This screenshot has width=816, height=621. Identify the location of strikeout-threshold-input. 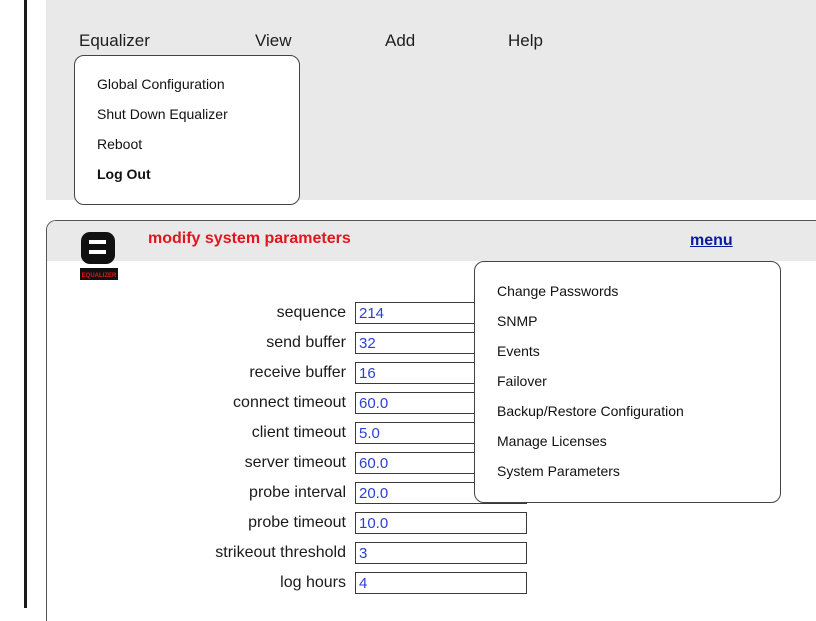
(441, 553).